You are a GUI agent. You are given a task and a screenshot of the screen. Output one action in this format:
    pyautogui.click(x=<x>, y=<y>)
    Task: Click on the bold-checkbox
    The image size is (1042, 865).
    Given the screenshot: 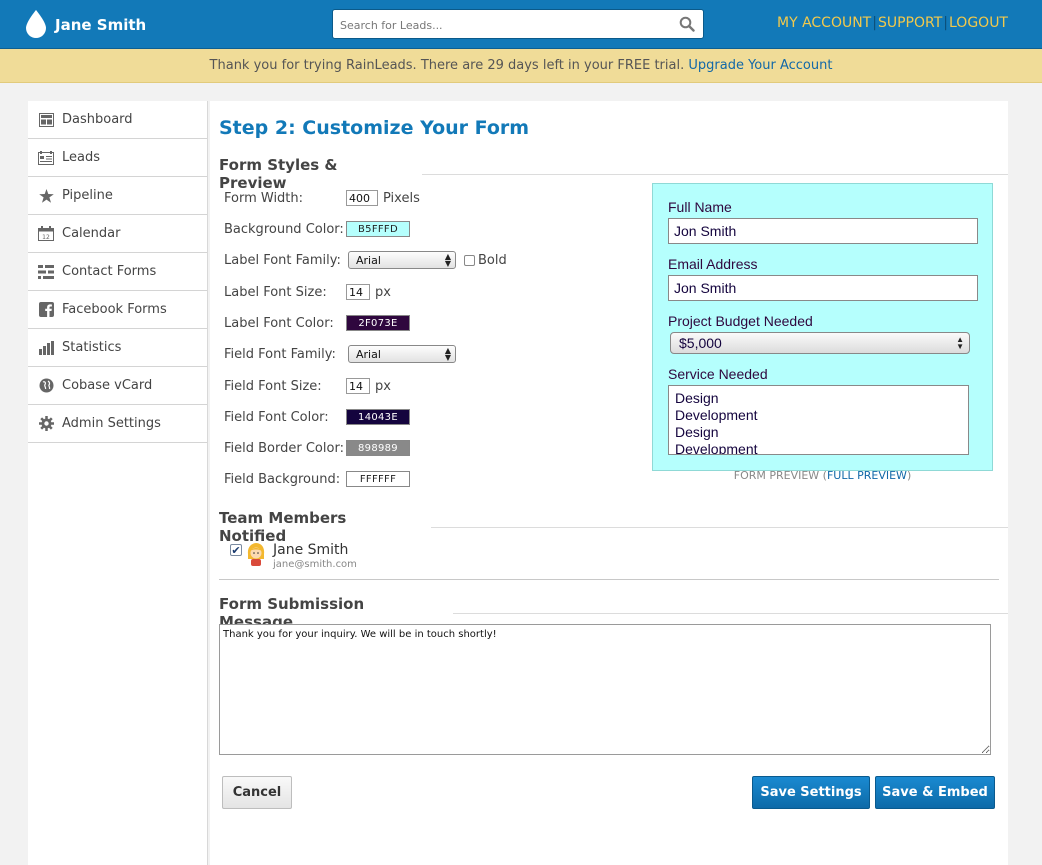 What is the action you would take?
    pyautogui.click(x=469, y=260)
    